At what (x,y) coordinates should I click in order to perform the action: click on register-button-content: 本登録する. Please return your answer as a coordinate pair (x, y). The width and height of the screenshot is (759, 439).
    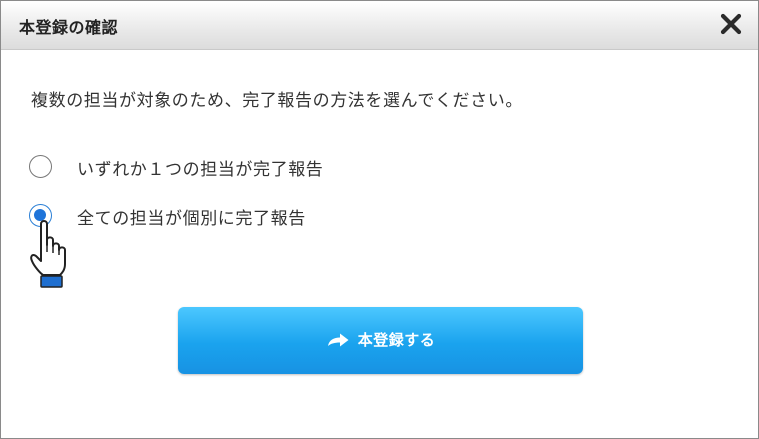
    Looking at the image, I should click on (380, 339).